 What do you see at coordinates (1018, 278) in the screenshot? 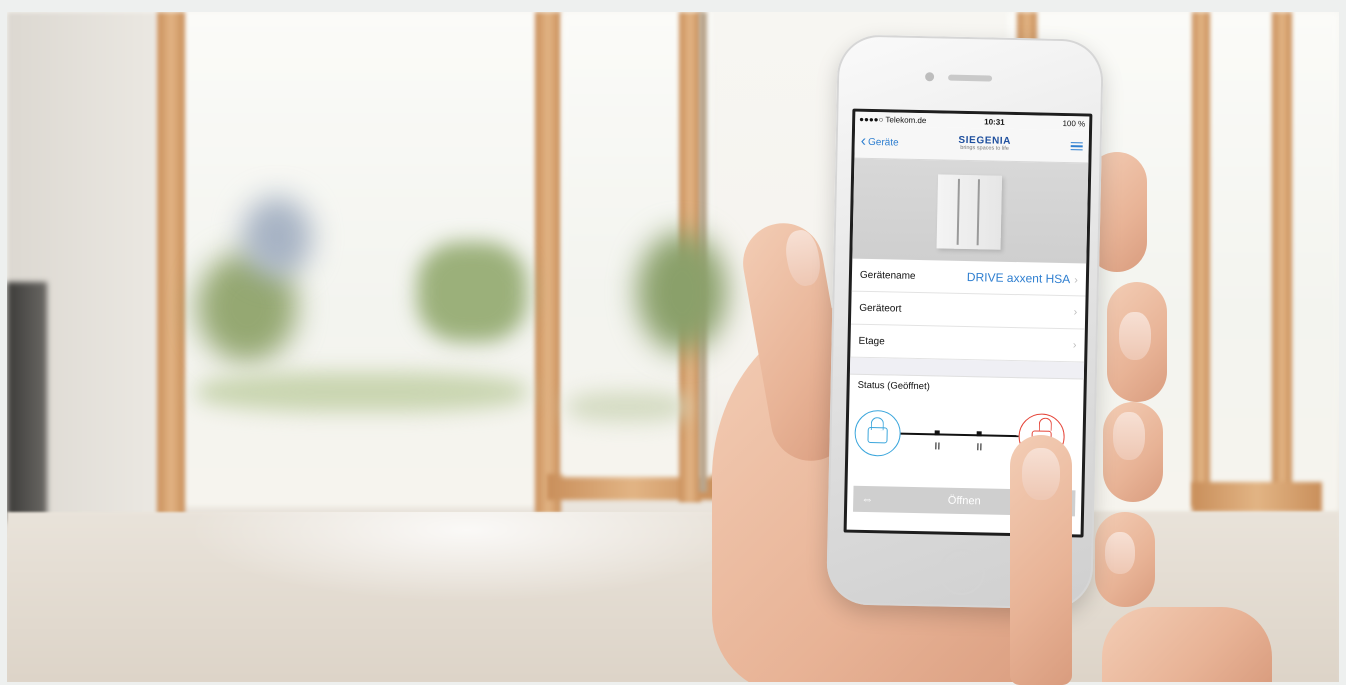
I see `device-name-value: DRIVE axxent HSA` at bounding box center [1018, 278].